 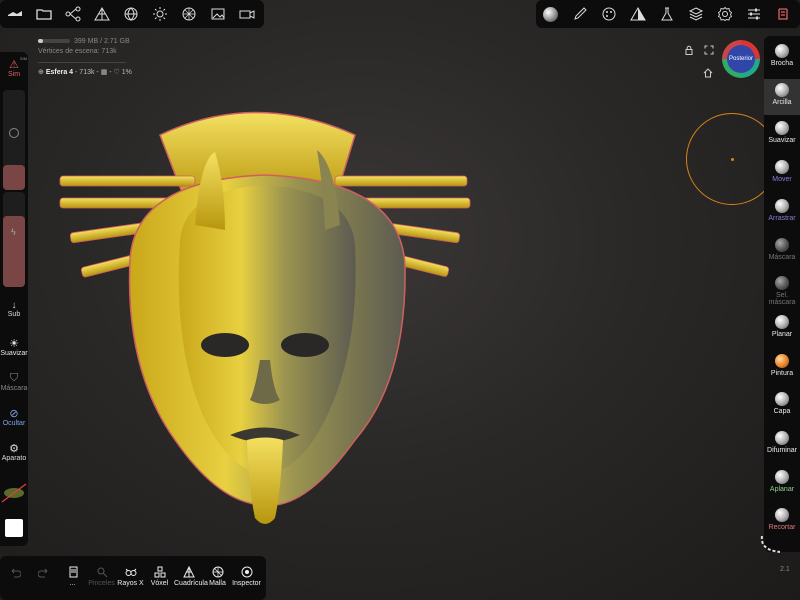 What do you see at coordinates (550, 14) in the screenshot?
I see `matcap-sphere-icon` at bounding box center [550, 14].